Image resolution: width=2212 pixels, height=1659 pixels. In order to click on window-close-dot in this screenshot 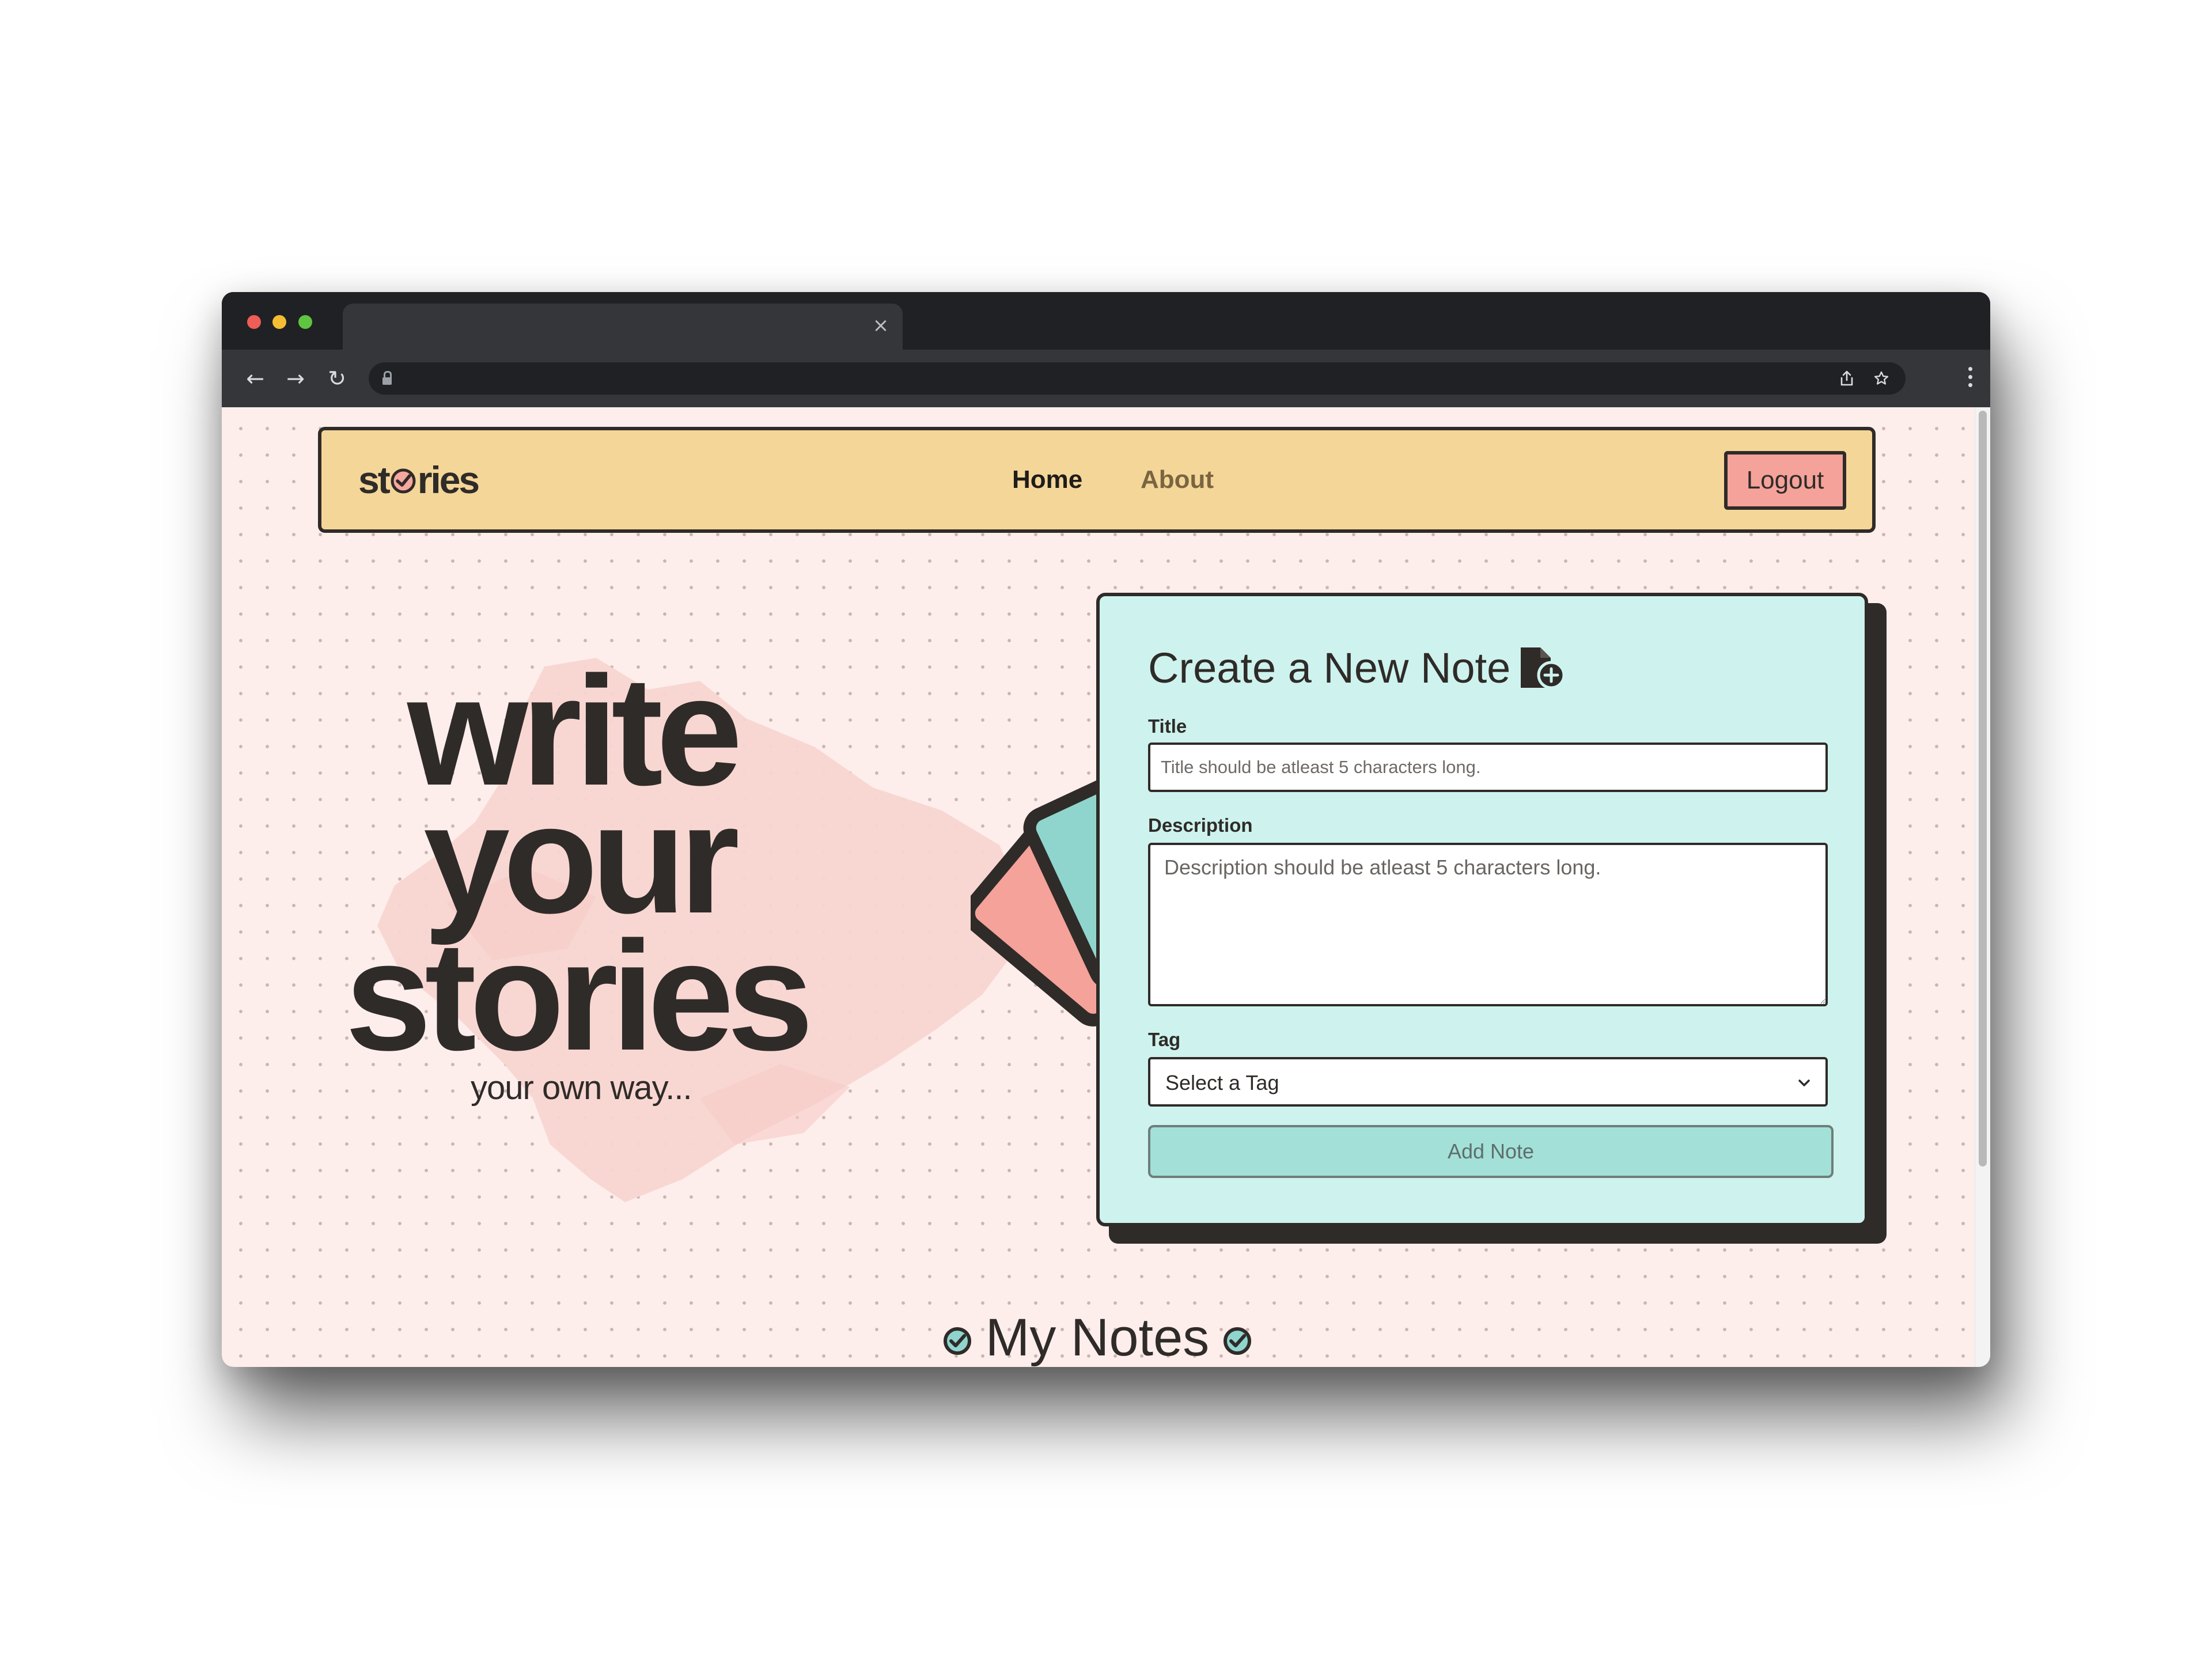, I will do `click(254, 322)`.